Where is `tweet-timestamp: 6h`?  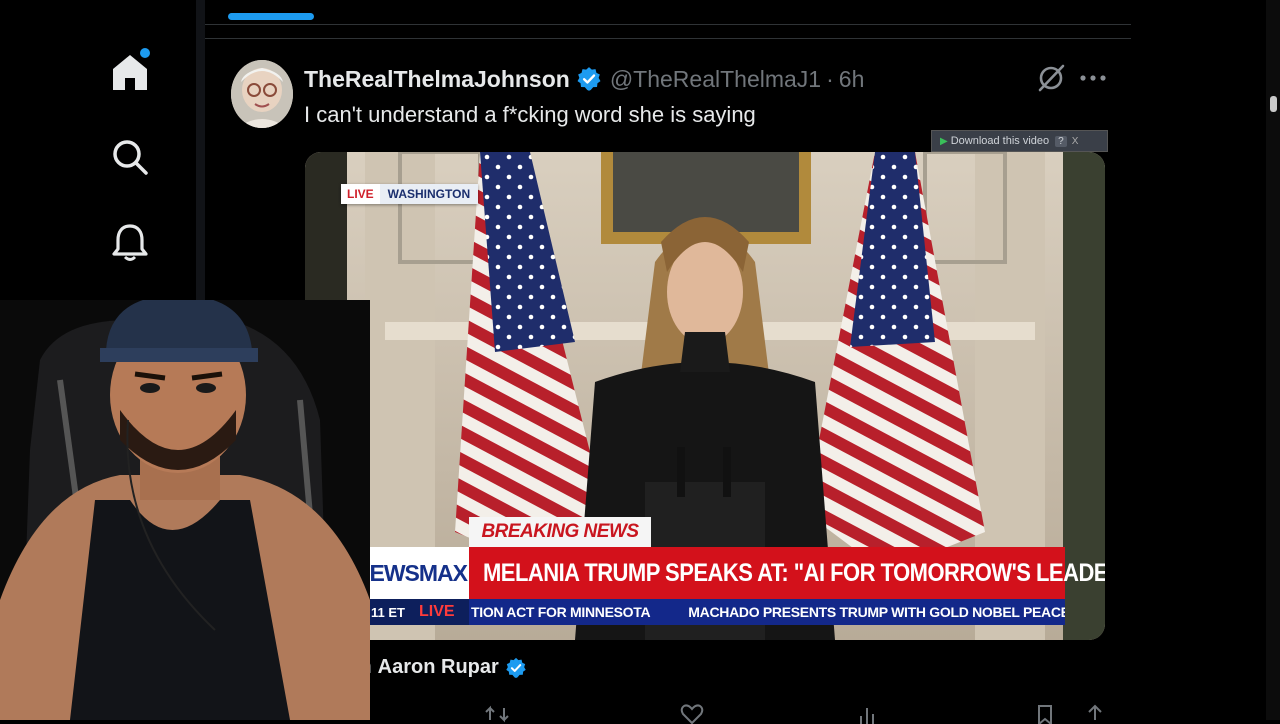 tweet-timestamp: 6h is located at coordinates (852, 79).